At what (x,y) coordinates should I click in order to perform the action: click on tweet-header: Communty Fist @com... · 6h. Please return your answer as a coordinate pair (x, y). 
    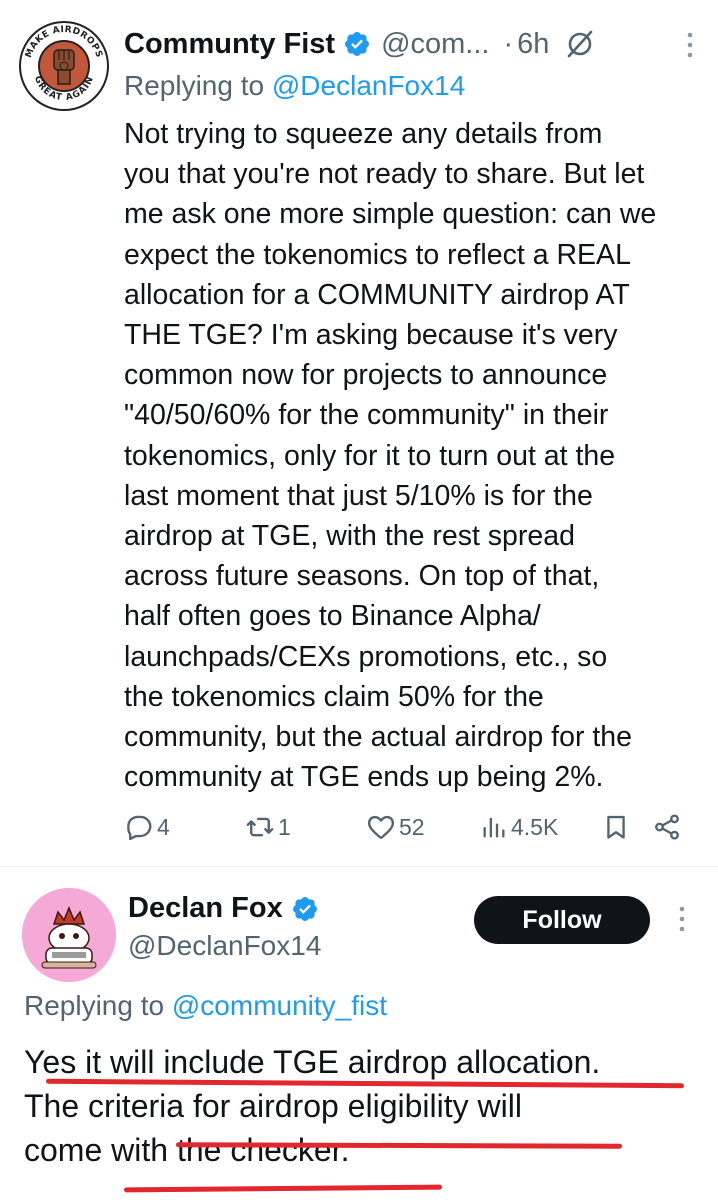
    Looking at the image, I should click on (414, 44).